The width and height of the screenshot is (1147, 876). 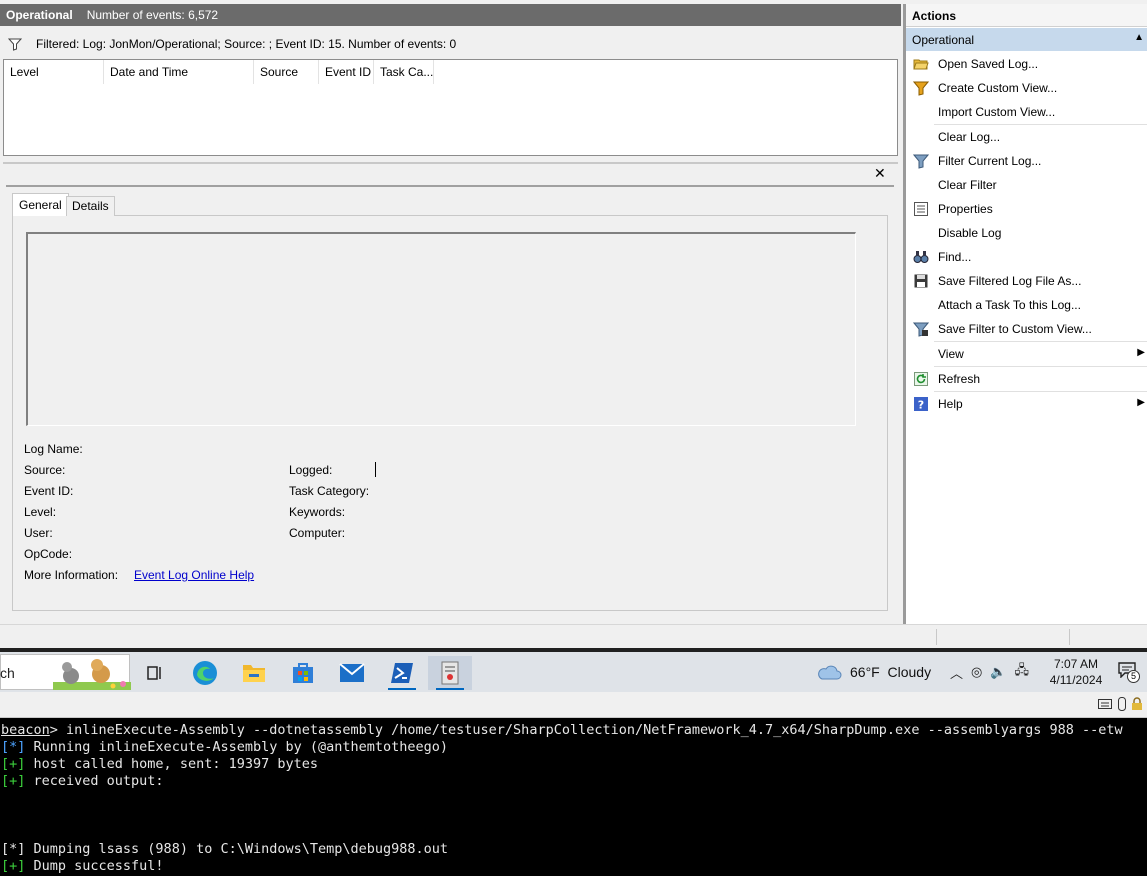 What do you see at coordinates (48, 554) in the screenshot?
I see `opcode-label: OpCode:` at bounding box center [48, 554].